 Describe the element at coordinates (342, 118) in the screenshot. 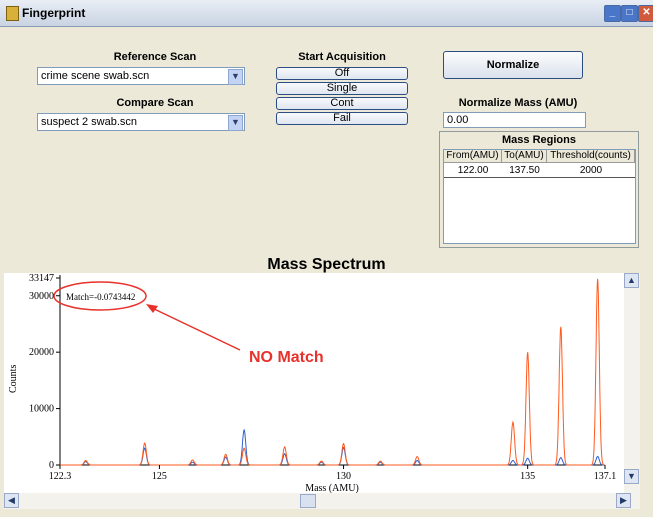

I see `acquisition-fail-button: Fail` at that location.